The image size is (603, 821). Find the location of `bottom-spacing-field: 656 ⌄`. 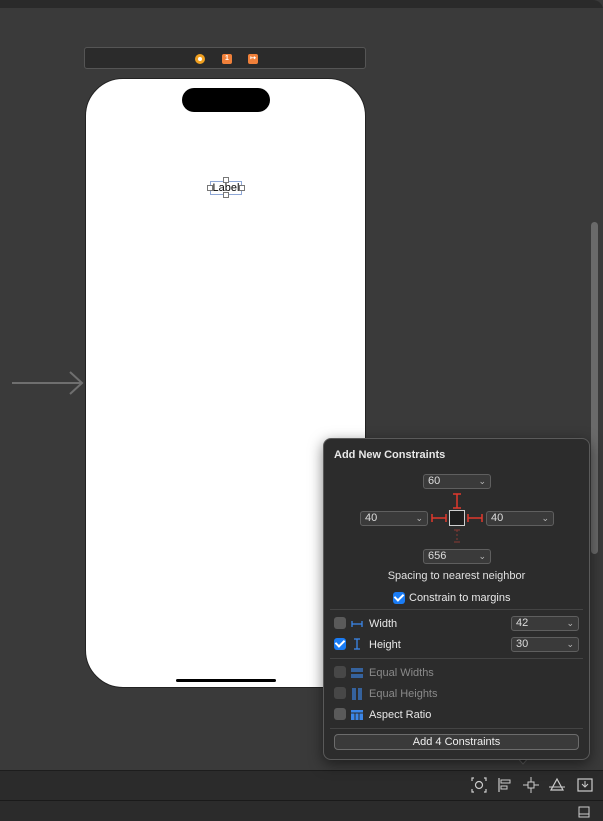

bottom-spacing-field: 656 ⌄ is located at coordinates (457, 556).